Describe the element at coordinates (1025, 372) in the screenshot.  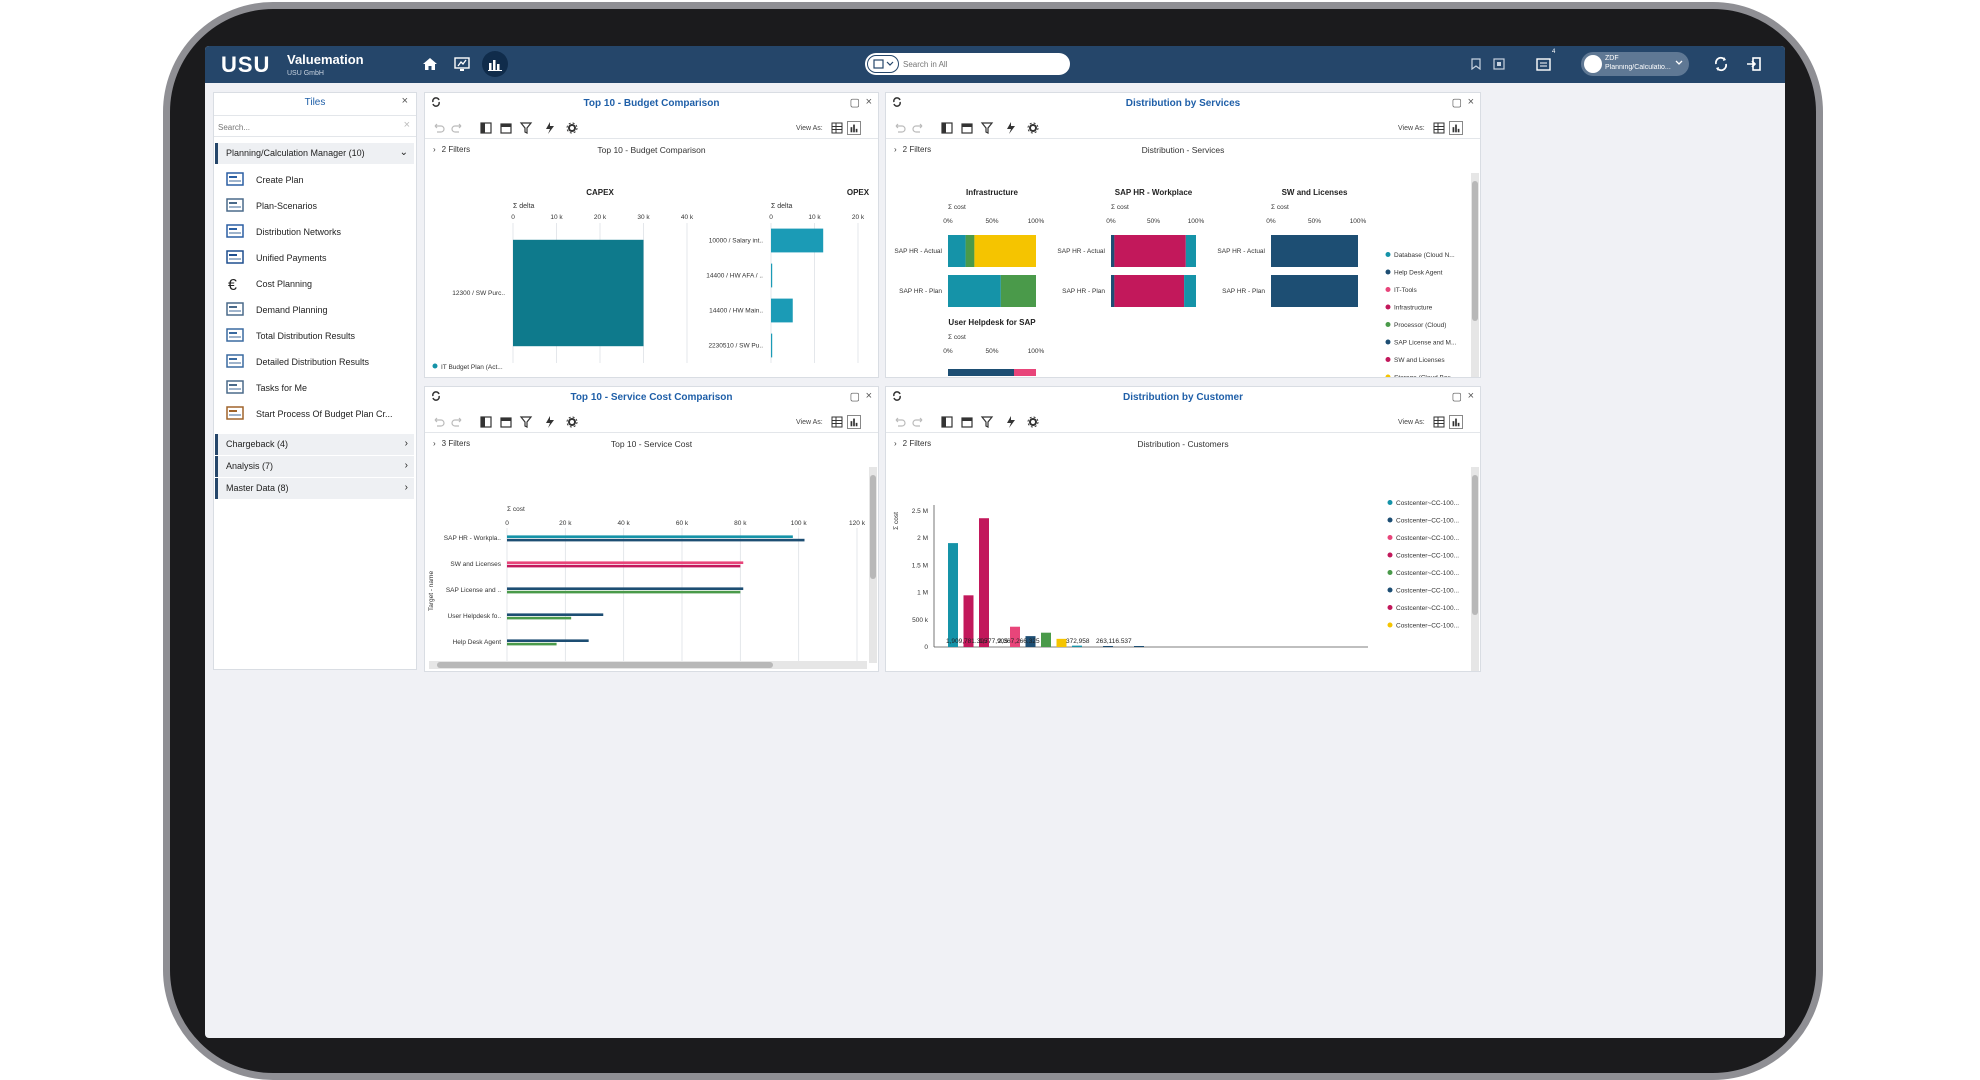
I see `user-helpdesk-segment` at that location.